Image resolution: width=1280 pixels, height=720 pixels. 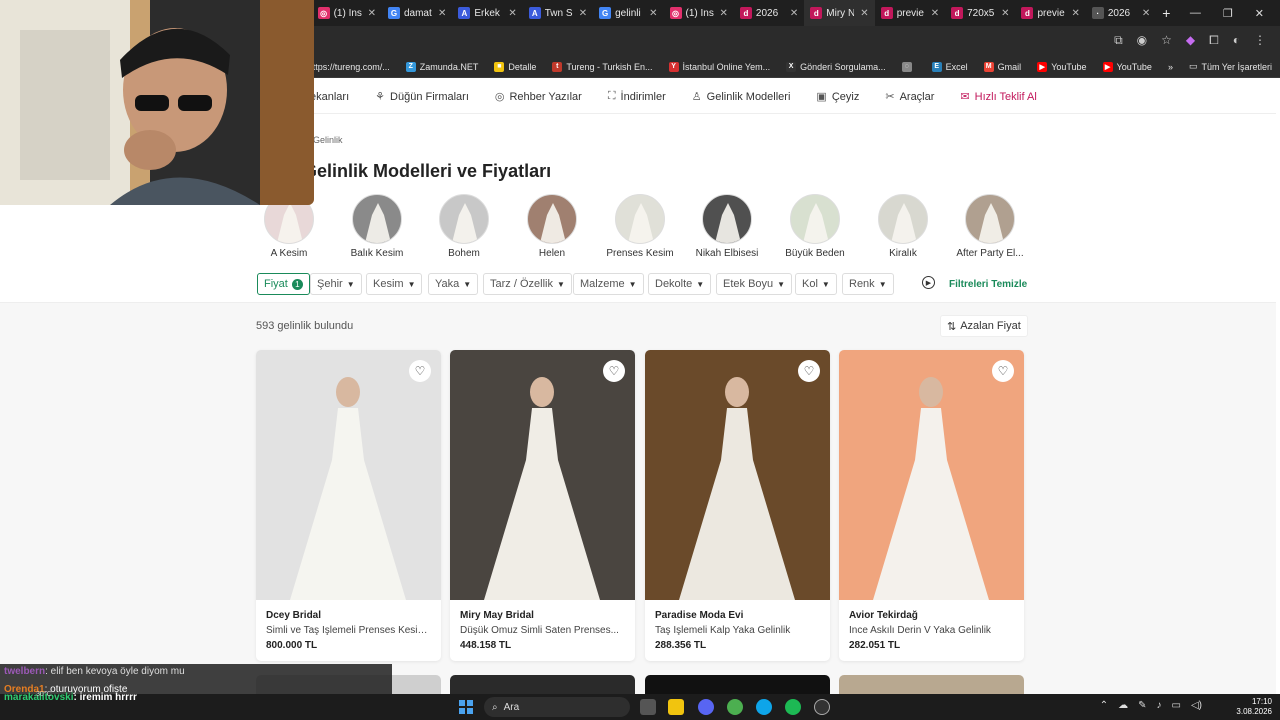 What do you see at coordinates (336, 284) in the screenshot?
I see `filter-dropdown: Şehir ▼` at bounding box center [336, 284].